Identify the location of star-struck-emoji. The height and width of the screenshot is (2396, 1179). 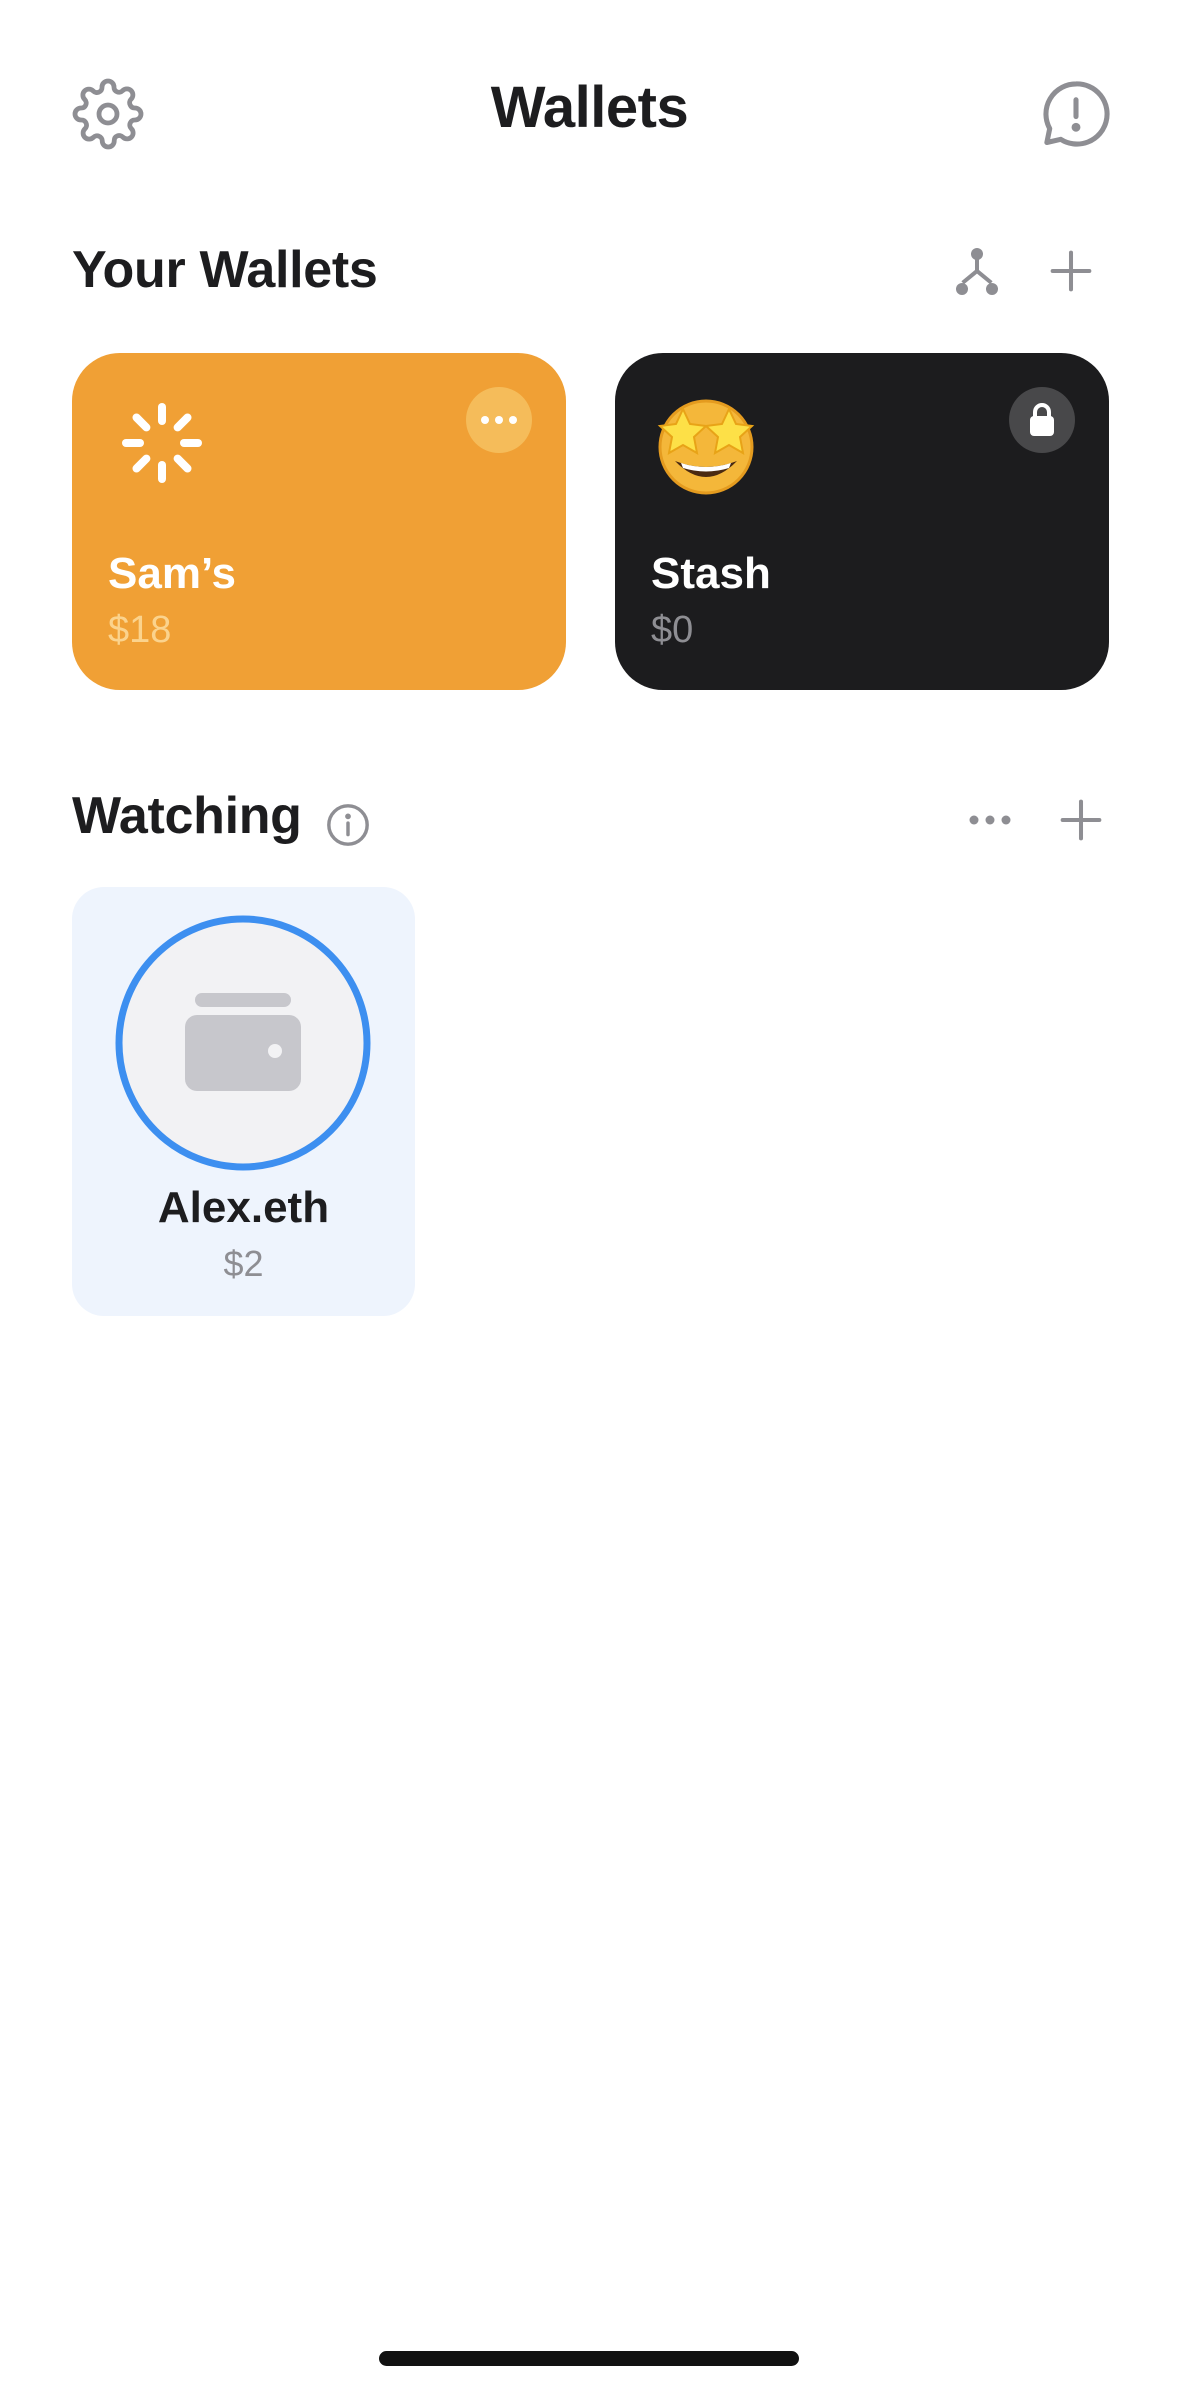
(706, 444).